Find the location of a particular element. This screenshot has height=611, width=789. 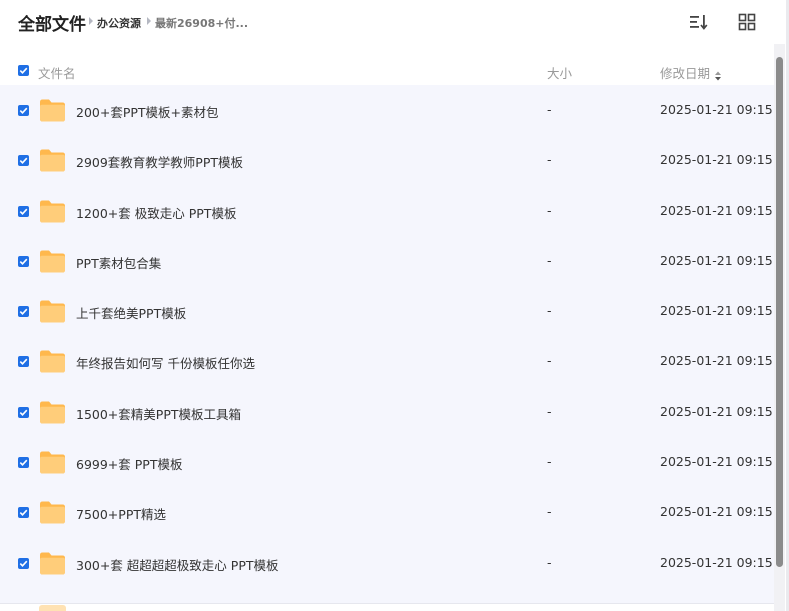

file-name: 200+套PPT模板+素材包 is located at coordinates (147, 111).